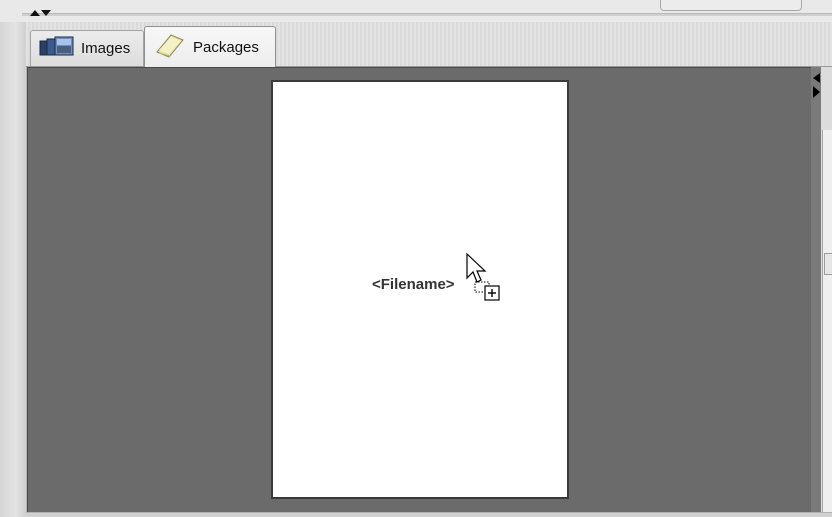 The height and width of the screenshot is (517, 832). Describe the element at coordinates (413, 284) in the screenshot. I see `filename-placeholder: <Filename>` at that location.